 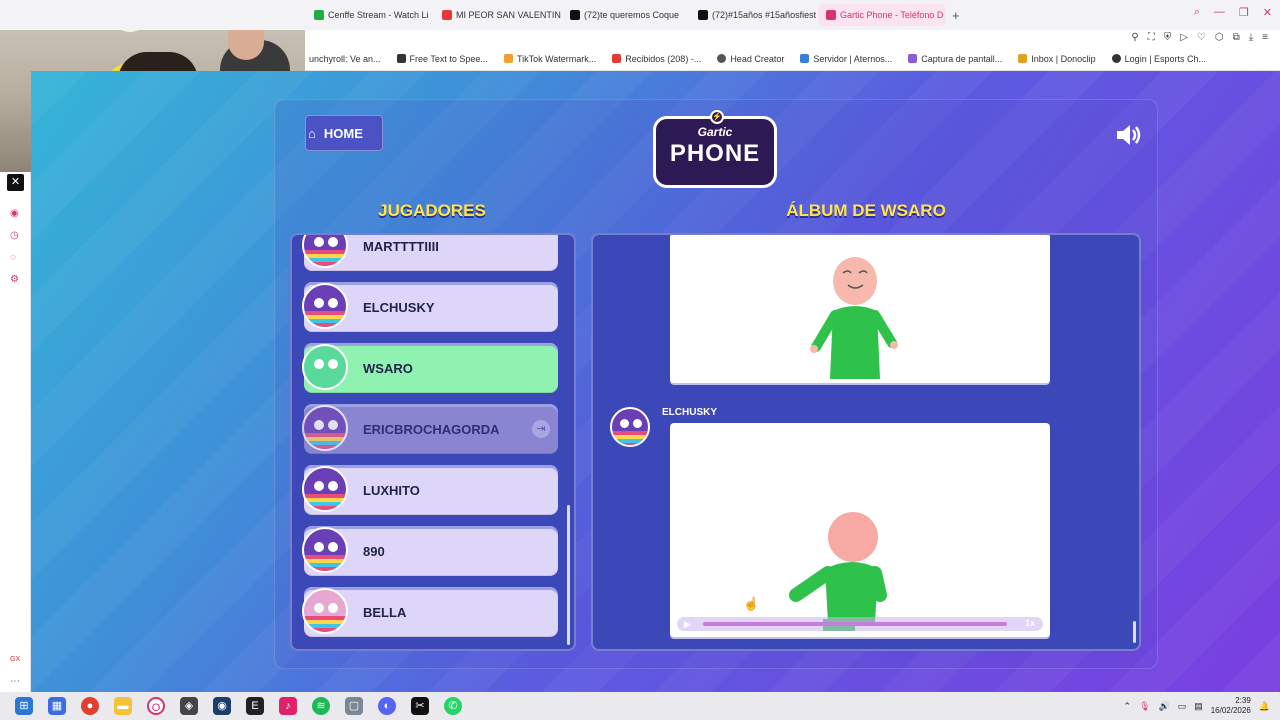 What do you see at coordinates (430, 490) in the screenshot?
I see `player-item: LUXHITO` at bounding box center [430, 490].